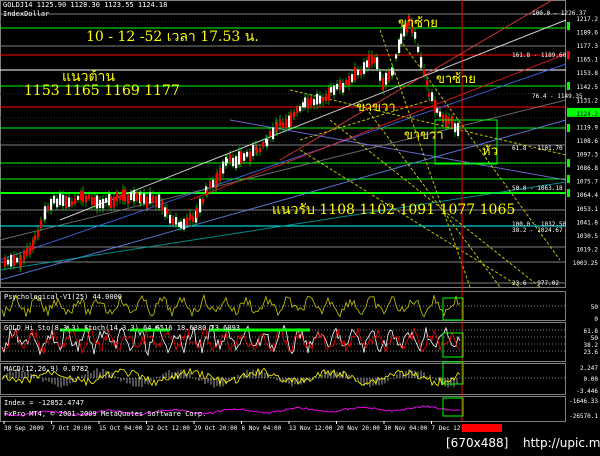  Describe the element at coordinates (537, 188) in the screenshot. I see `fib-level-label: 50.0 - 1063.18` at that location.